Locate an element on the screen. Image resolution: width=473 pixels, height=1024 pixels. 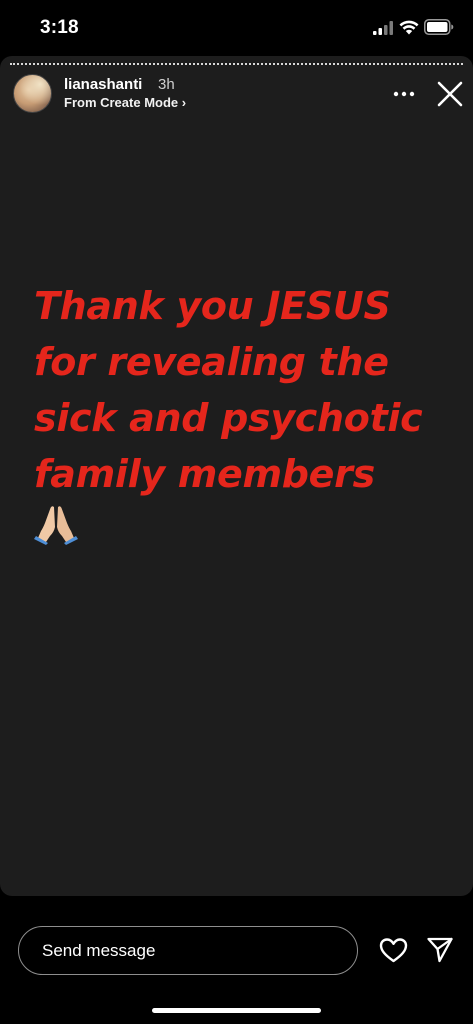
status-time: 3:18 is located at coordinates (59, 27).